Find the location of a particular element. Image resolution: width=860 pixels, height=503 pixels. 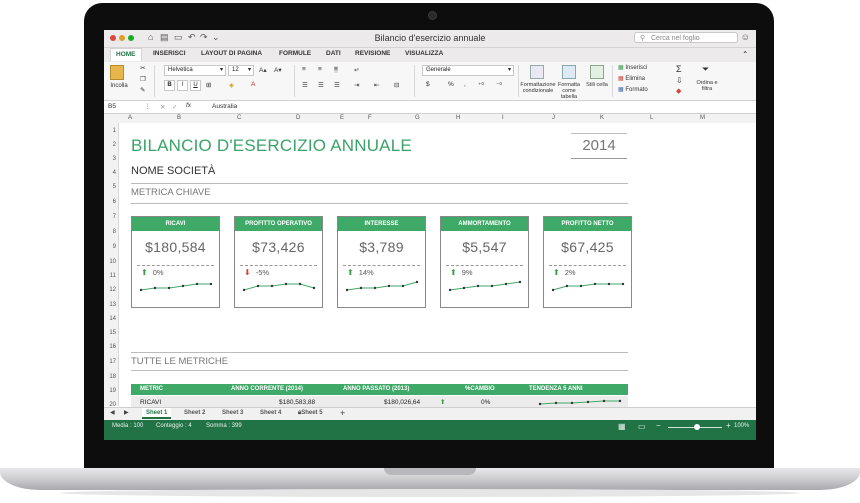

decrease-decimal-icon: ⁻⁰ is located at coordinates (499, 85).